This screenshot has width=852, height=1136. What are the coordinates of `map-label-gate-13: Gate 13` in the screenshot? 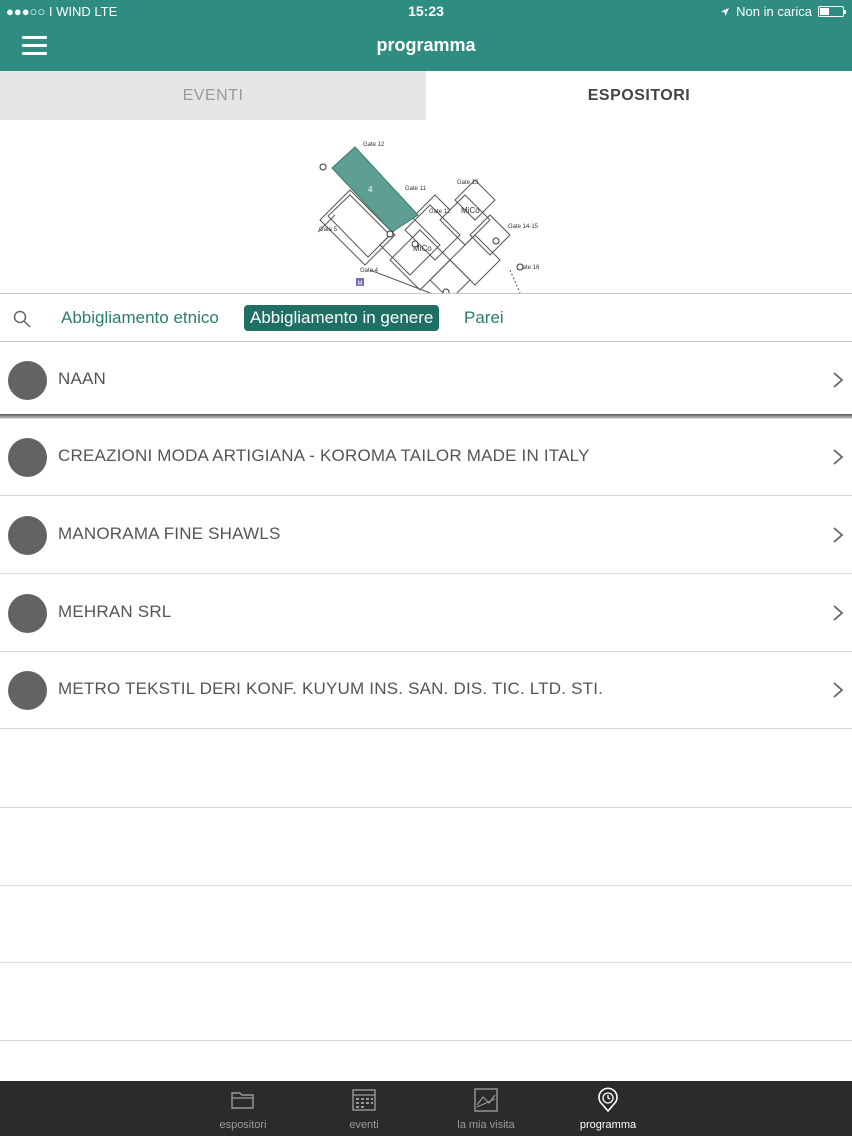 It's located at (468, 183).